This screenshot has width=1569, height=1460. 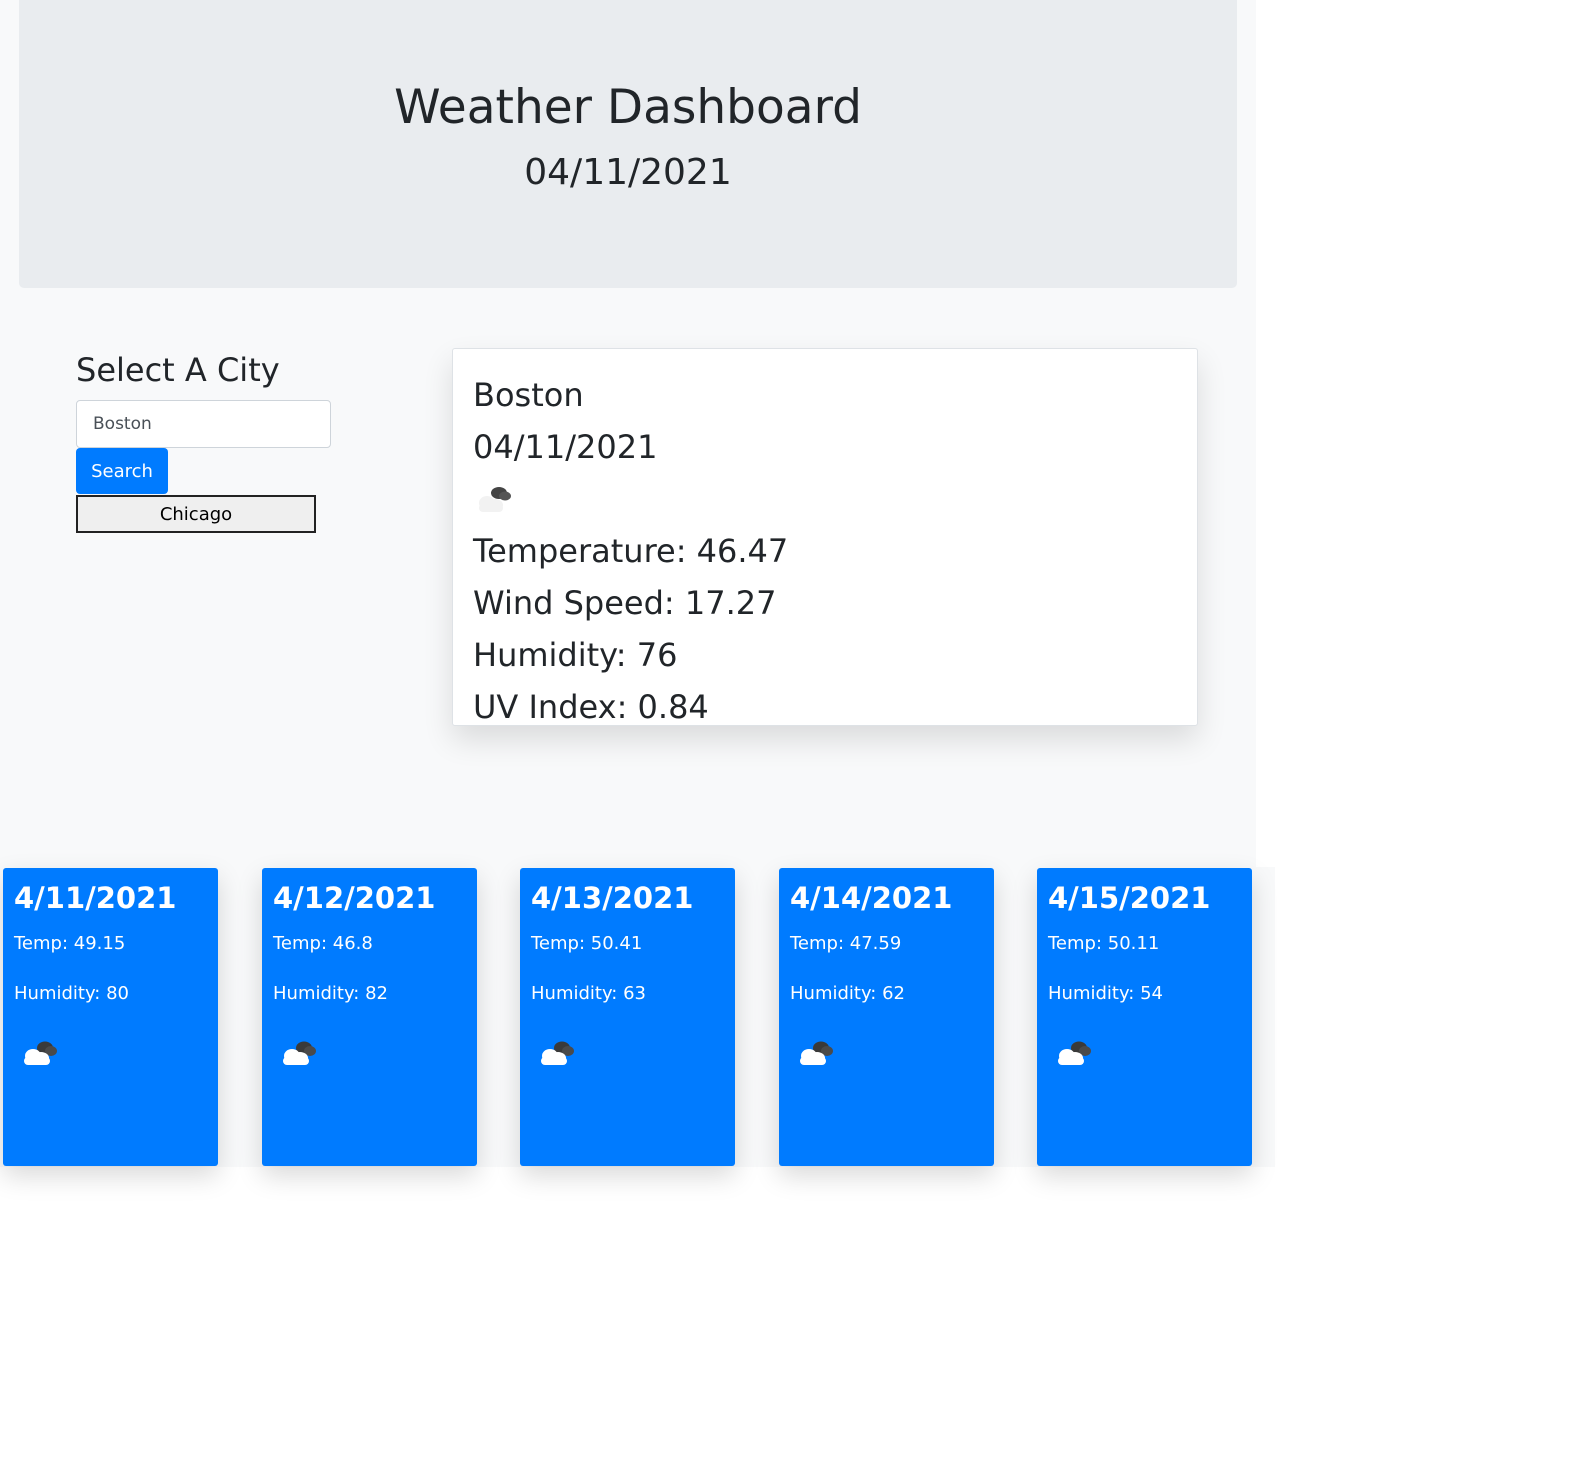 I want to click on current-temperature: Temperature: 46.47, so click(x=631, y=551).